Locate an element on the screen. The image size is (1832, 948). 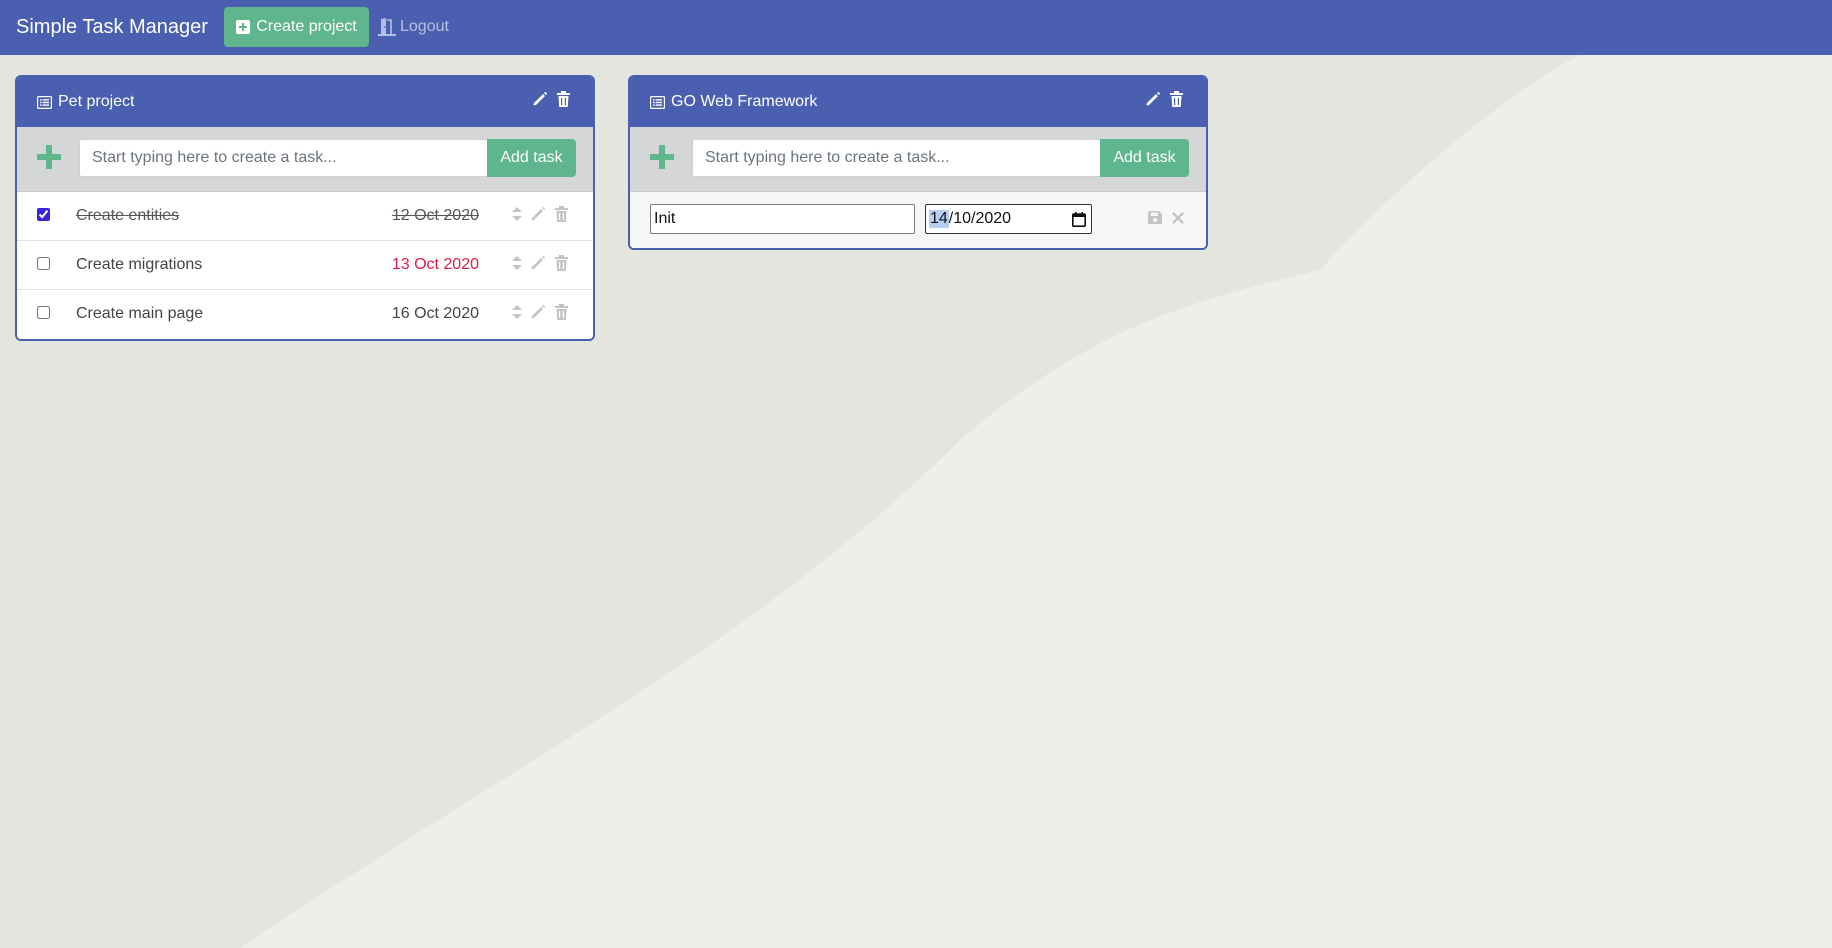
save-icon is located at coordinates (1155, 218).